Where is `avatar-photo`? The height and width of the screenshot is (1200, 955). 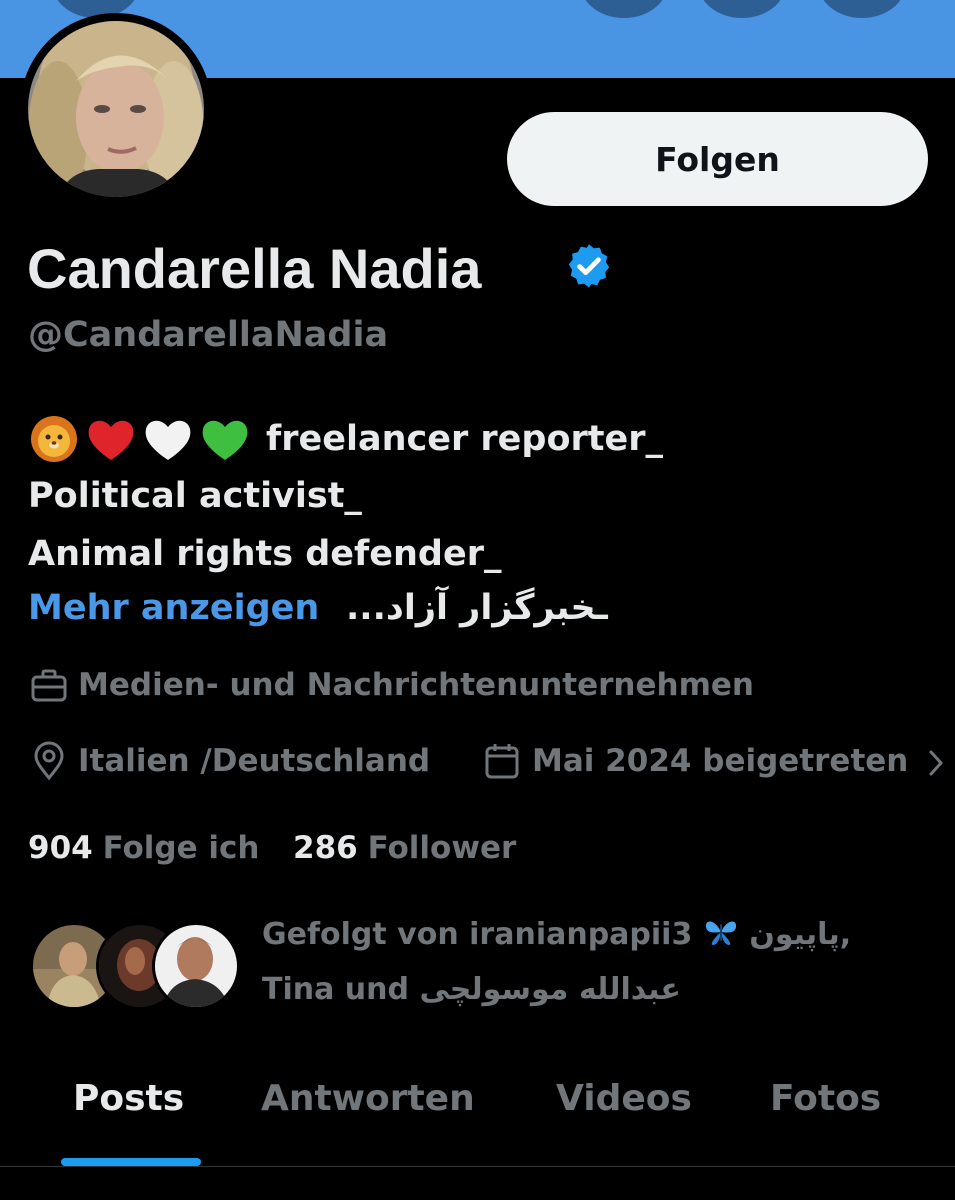 avatar-photo is located at coordinates (116, 109).